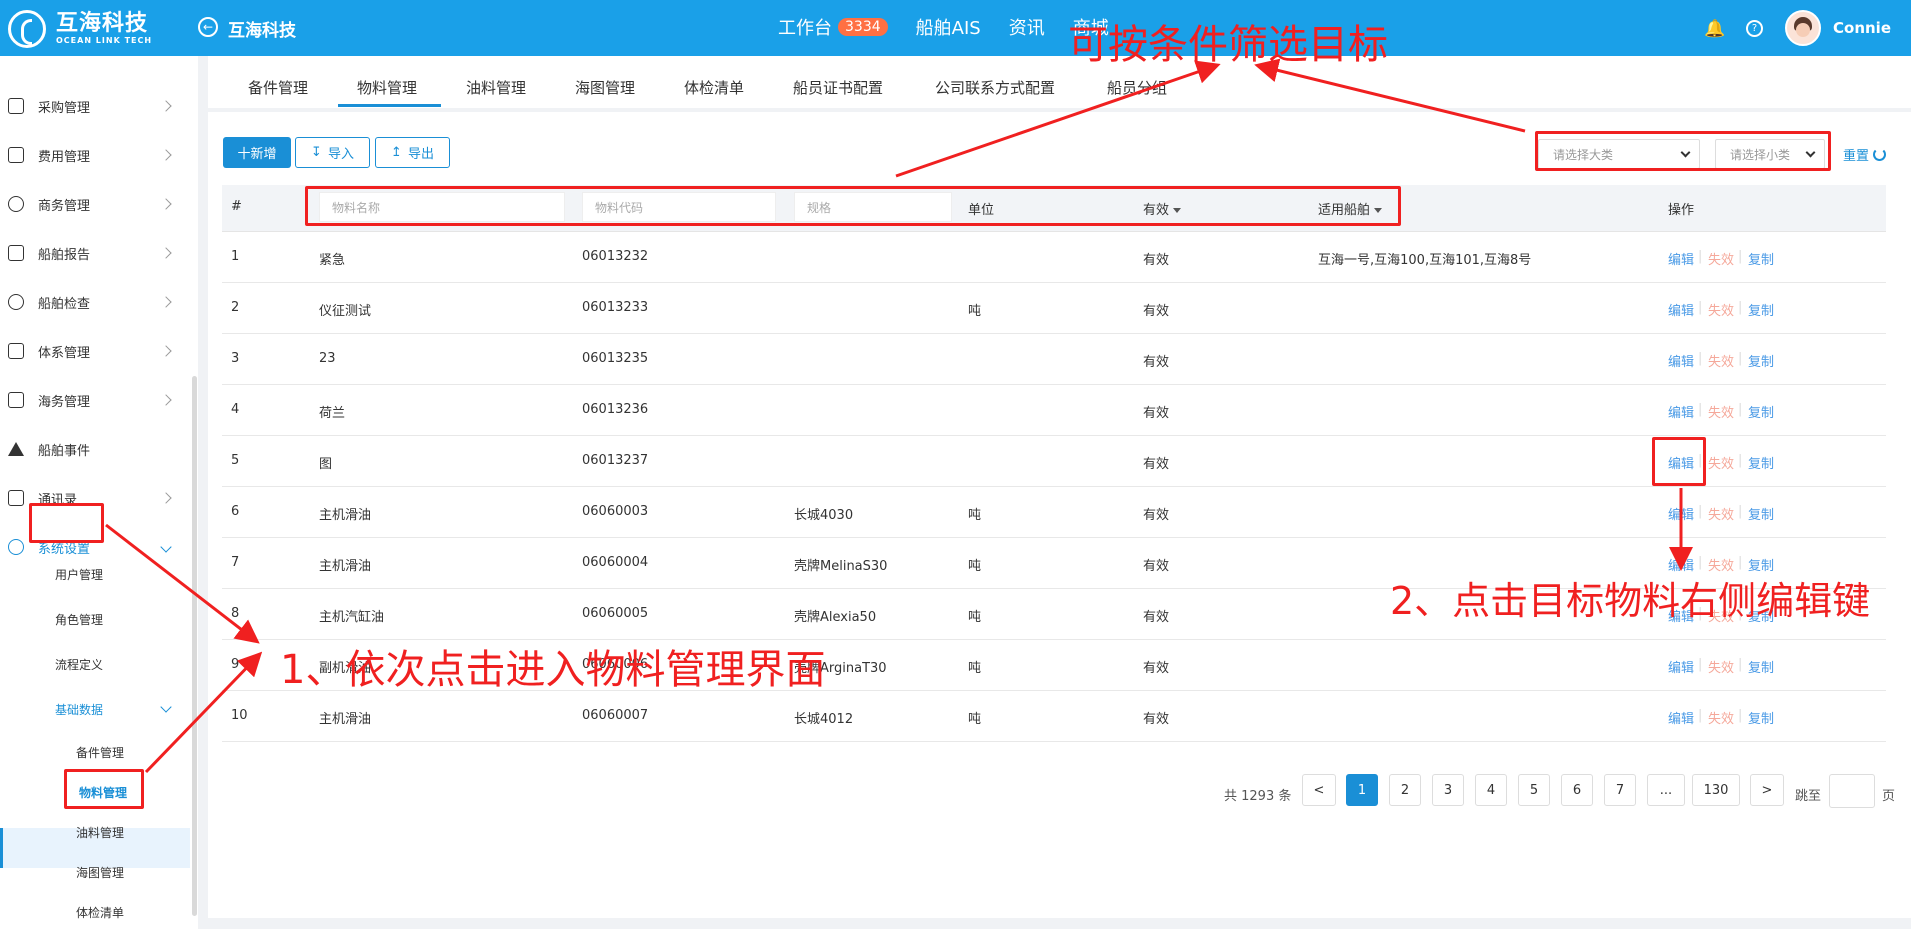 Image resolution: width=1911 pixels, height=929 pixels. I want to click on pagination-page: 2, so click(1405, 790).